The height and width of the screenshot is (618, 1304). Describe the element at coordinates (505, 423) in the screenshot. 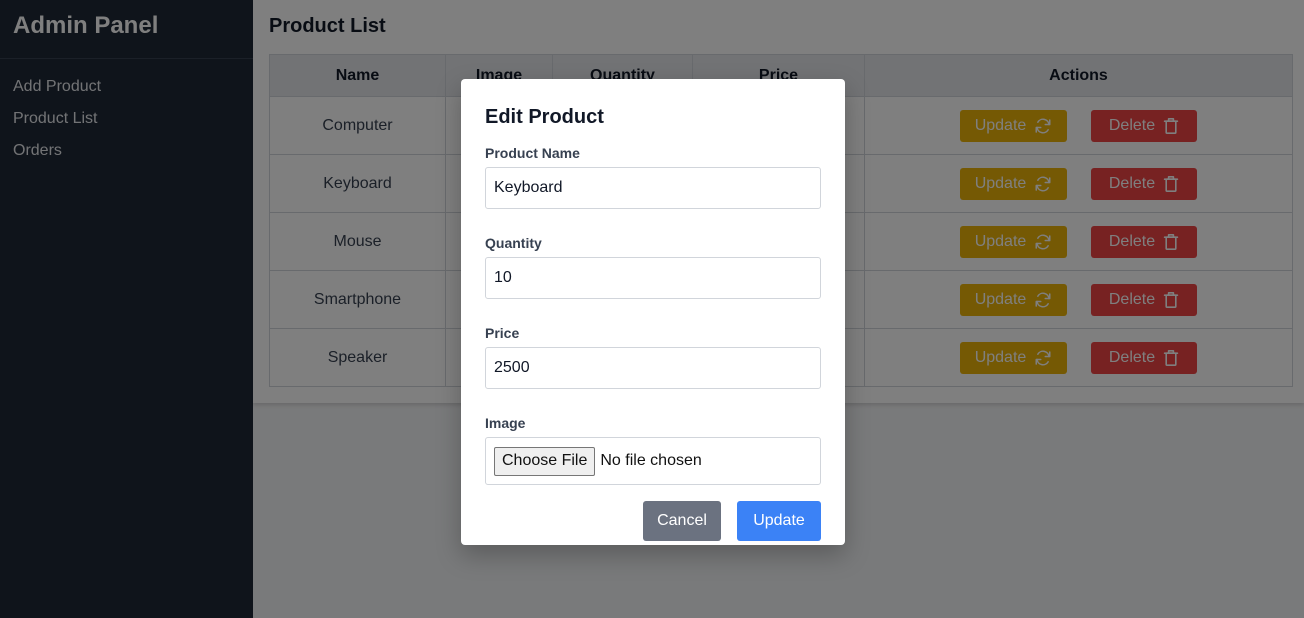

I see `image-label: Image` at that location.